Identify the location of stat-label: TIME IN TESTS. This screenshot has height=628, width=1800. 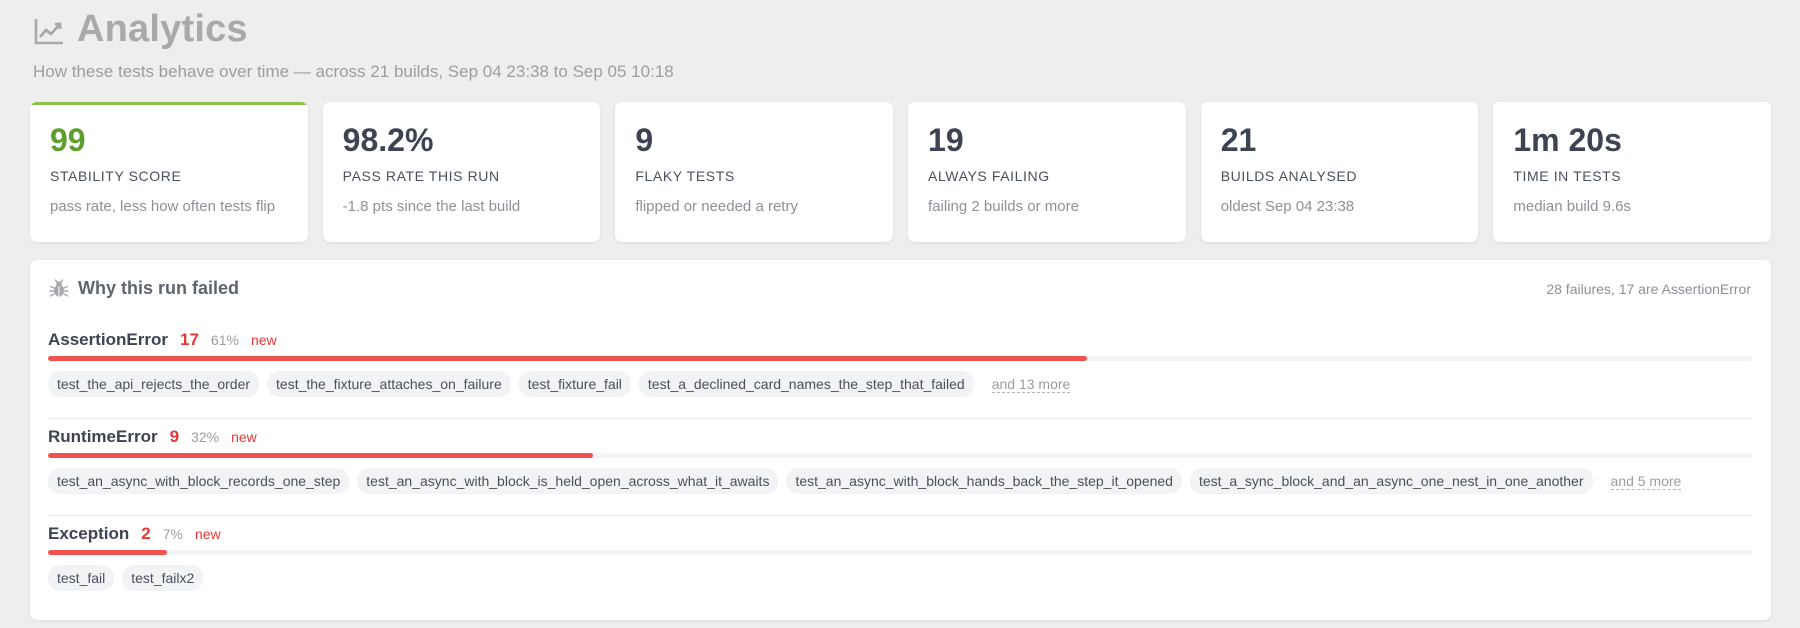
(1567, 176).